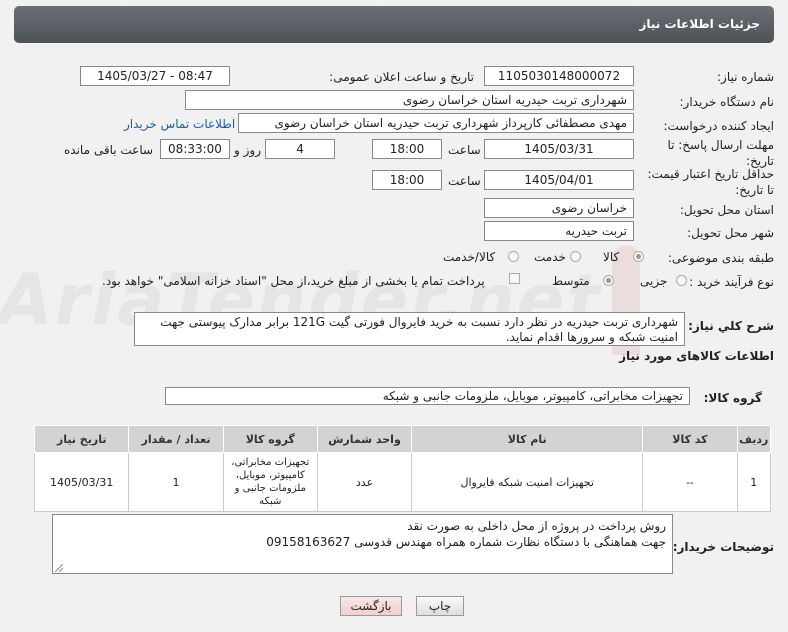 The width and height of the screenshot is (788, 632). What do you see at coordinates (559, 231) in the screenshot?
I see `delivery-city-field: تربت حیدریه` at bounding box center [559, 231].